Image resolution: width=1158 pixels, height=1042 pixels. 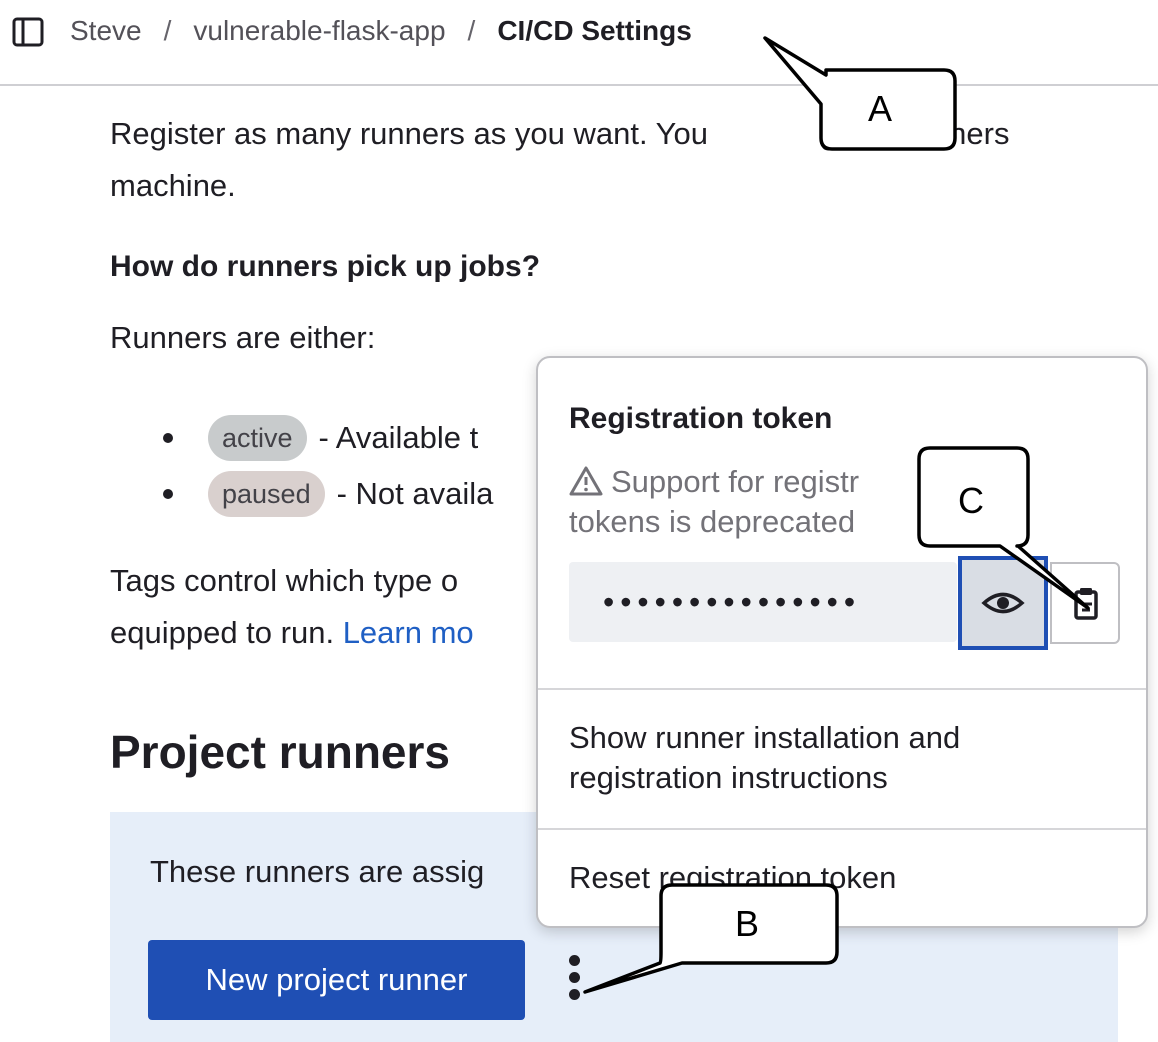 What do you see at coordinates (398, 437) in the screenshot?
I see `list-item-text: - Available t` at bounding box center [398, 437].